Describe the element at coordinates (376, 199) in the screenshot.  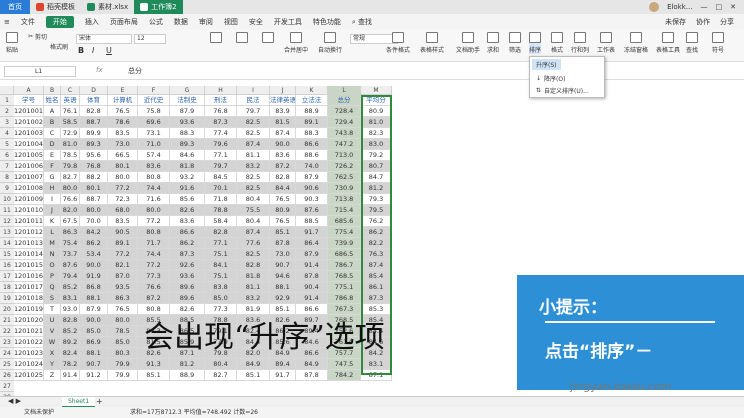
I see `table-cell: 79.3` at that location.